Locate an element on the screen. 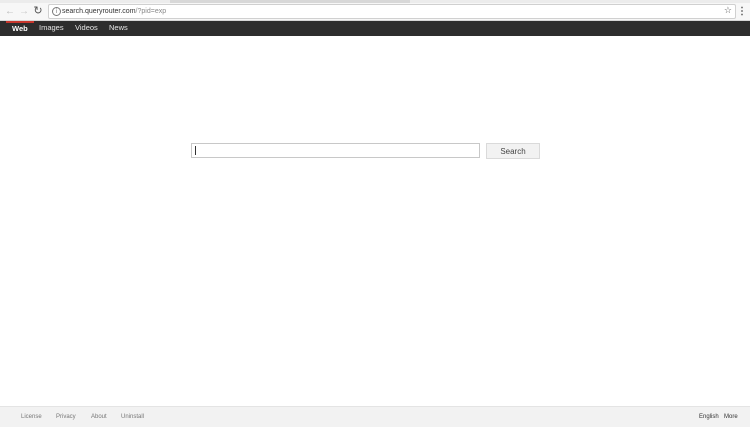 The height and width of the screenshot is (427, 750). nav-tab-images: Images is located at coordinates (51, 28).